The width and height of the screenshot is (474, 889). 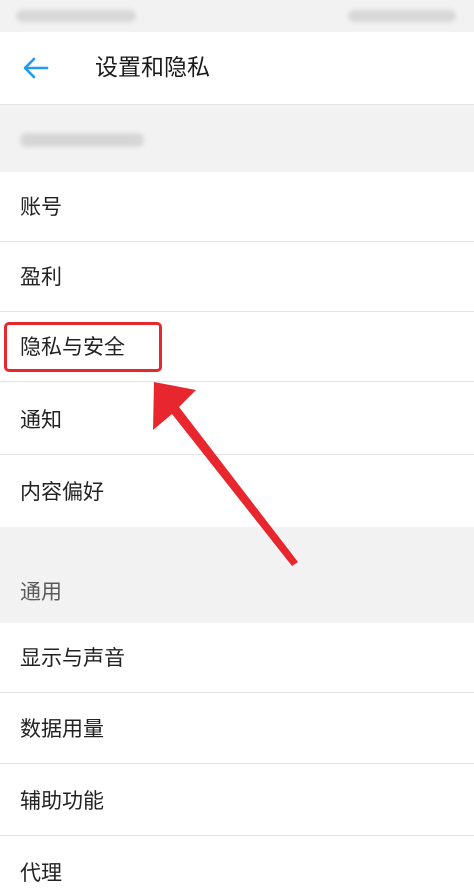 What do you see at coordinates (237, 347) in the screenshot?
I see `menu-item-privacy-security: 隐私与安全` at bounding box center [237, 347].